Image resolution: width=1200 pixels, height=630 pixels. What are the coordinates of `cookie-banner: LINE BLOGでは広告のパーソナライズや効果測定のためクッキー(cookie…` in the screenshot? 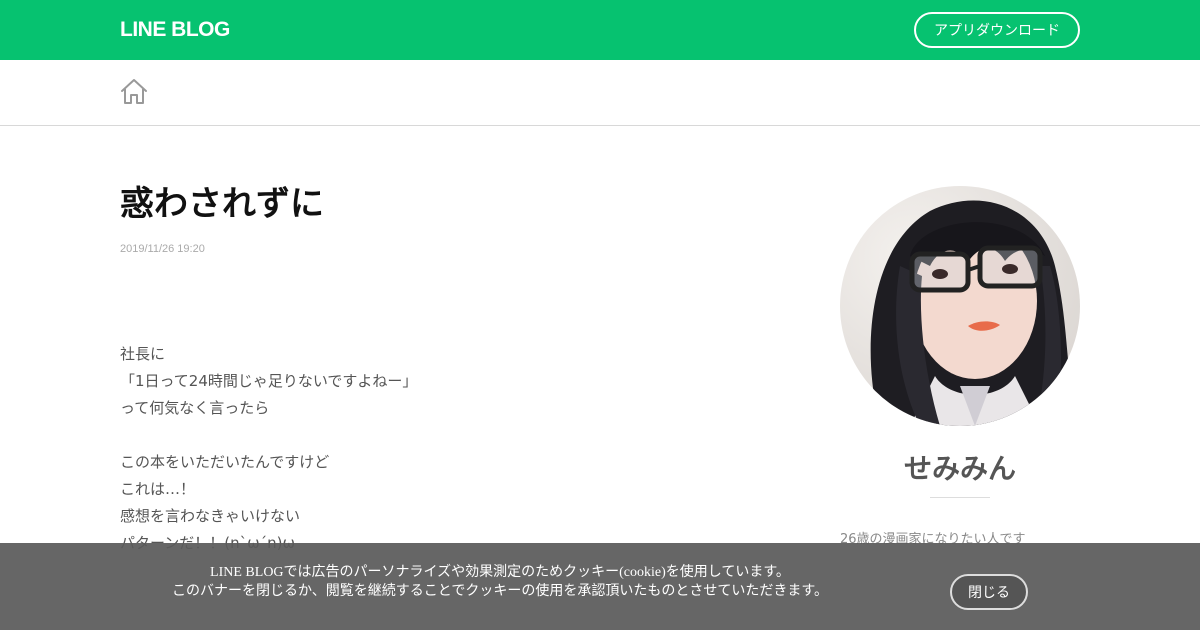 It's located at (600, 586).